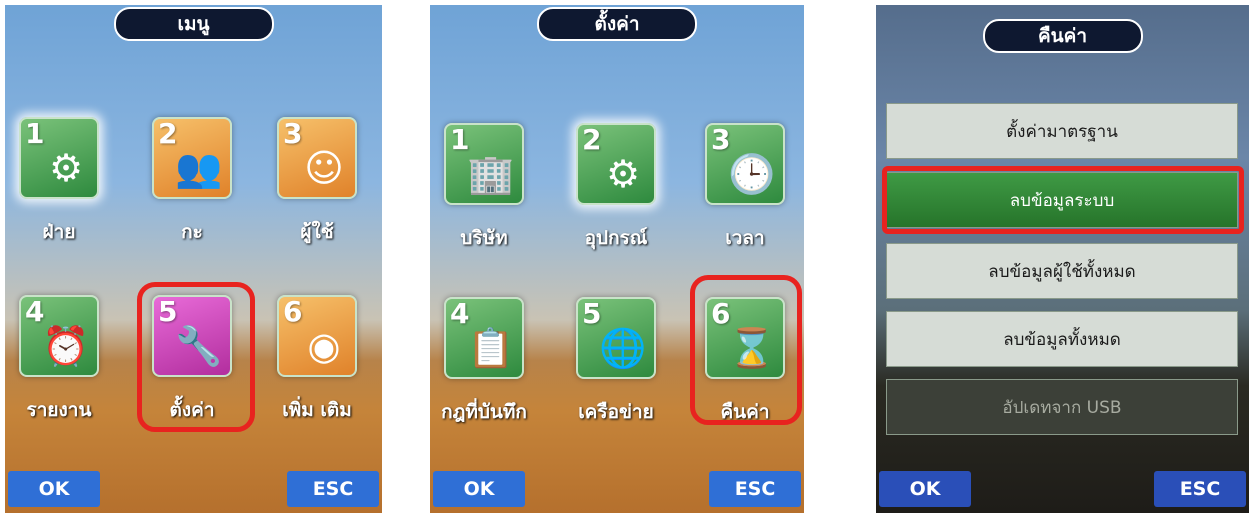 The image size is (1251, 517). I want to click on rules-tile: 4 📋, so click(484, 338).